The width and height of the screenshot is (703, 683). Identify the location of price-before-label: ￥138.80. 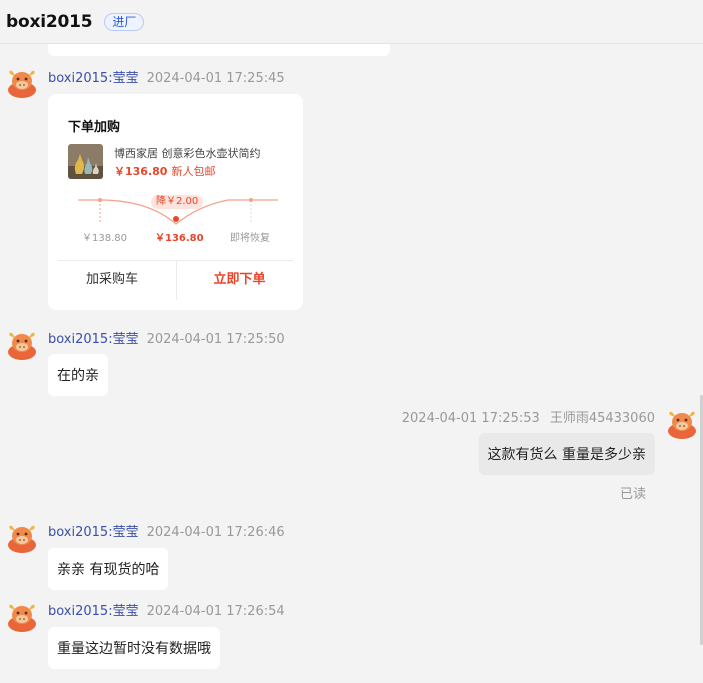
(104, 238).